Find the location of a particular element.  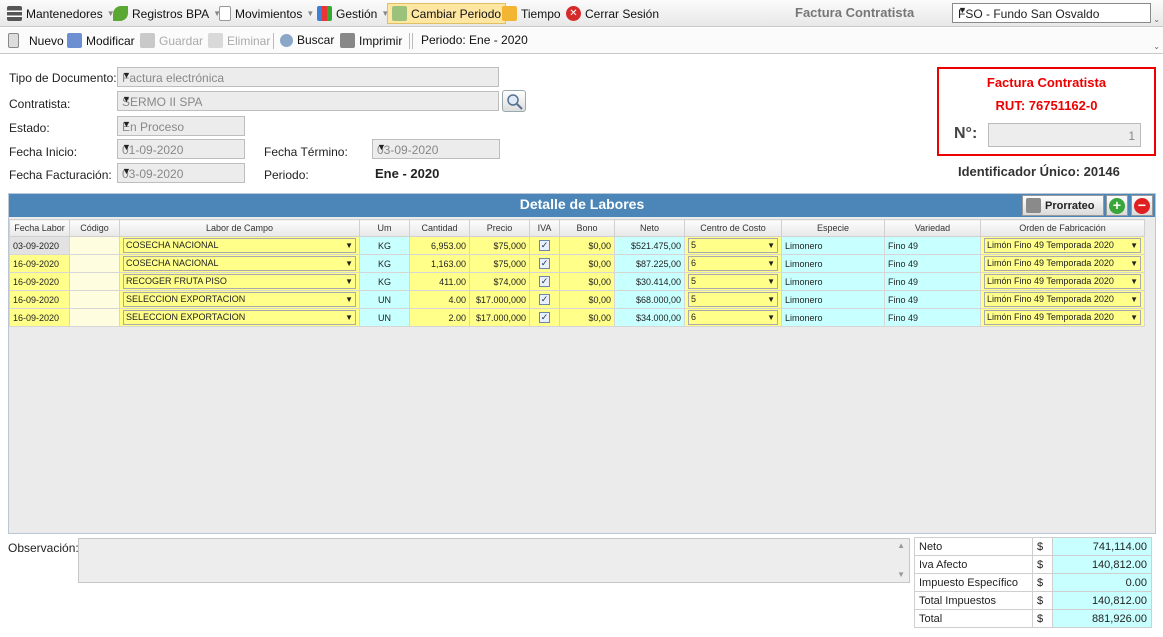

menu-movimientos: Movimientos ▼ is located at coordinates (266, 13).